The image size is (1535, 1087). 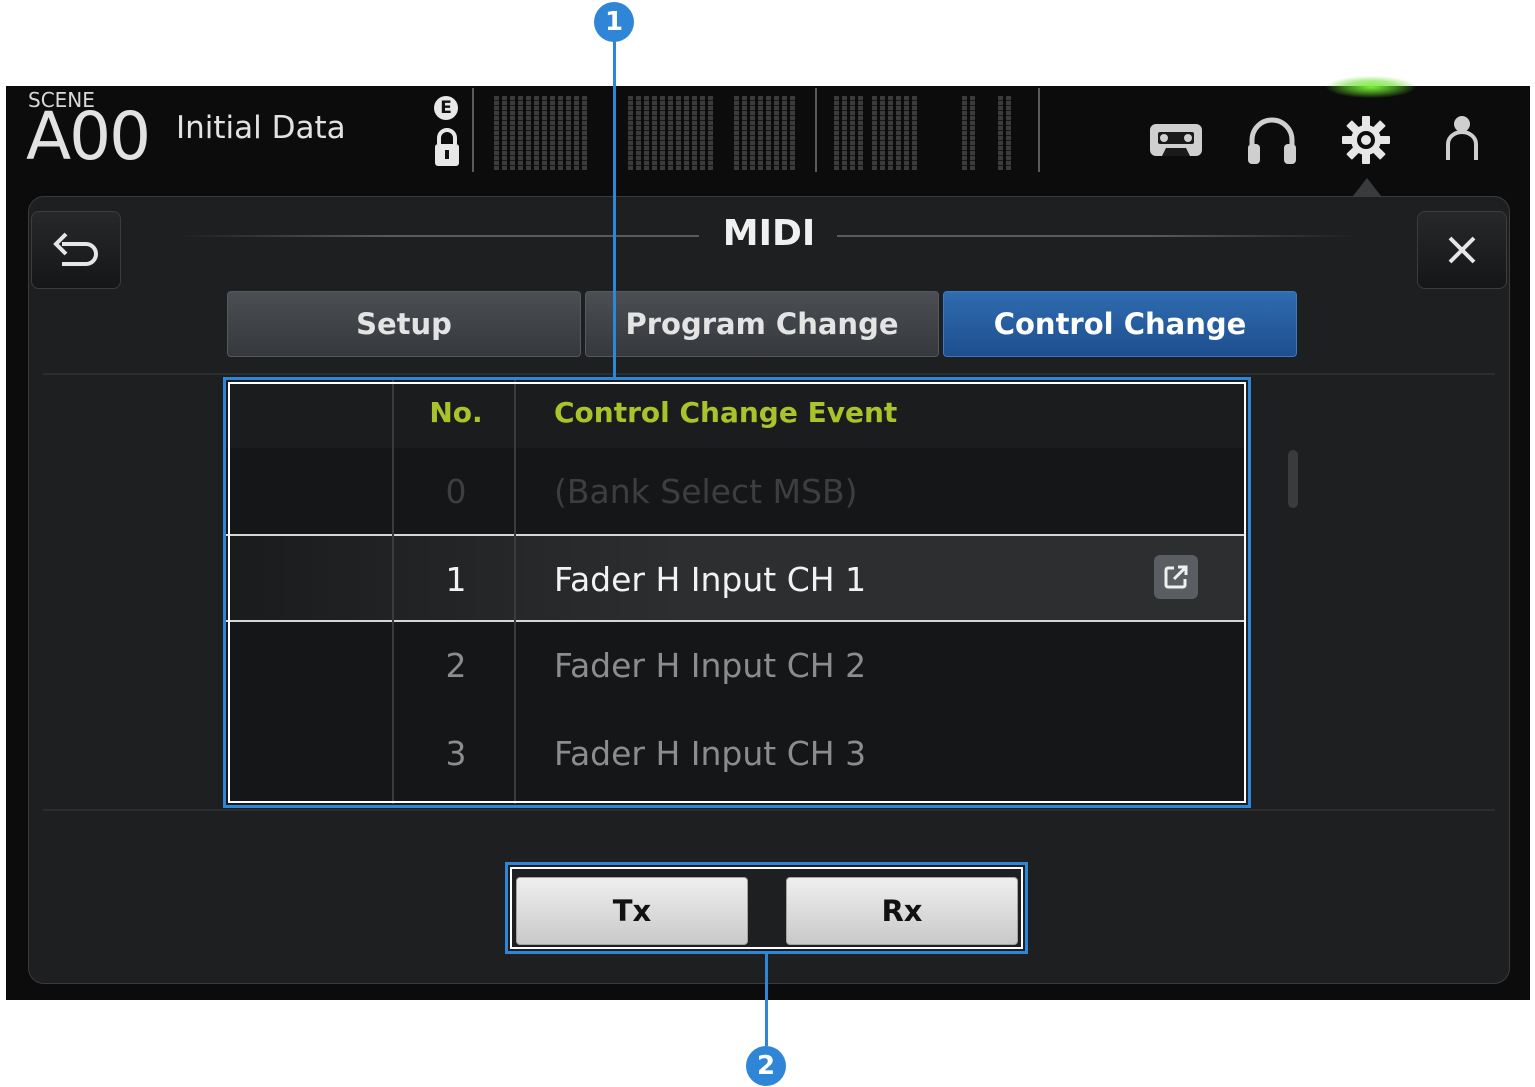 What do you see at coordinates (1176, 140) in the screenshot?
I see `recorder-icon` at bounding box center [1176, 140].